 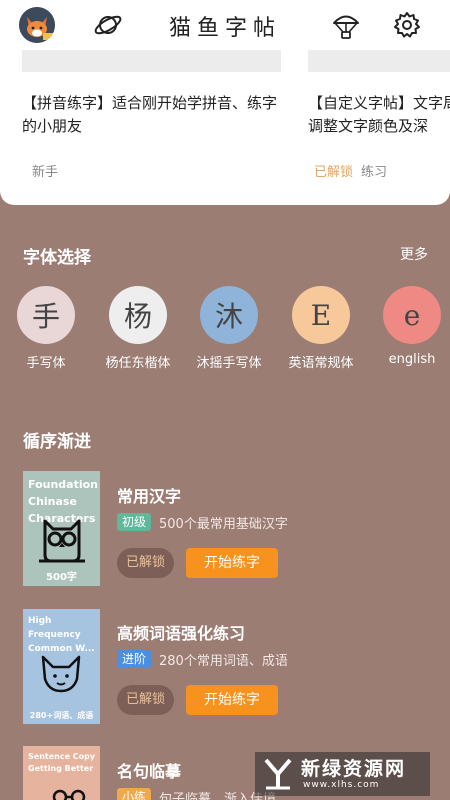 What do you see at coordinates (62, 762) in the screenshot?
I see `cover-caption: Sentence Copy Getting Better` at bounding box center [62, 762].